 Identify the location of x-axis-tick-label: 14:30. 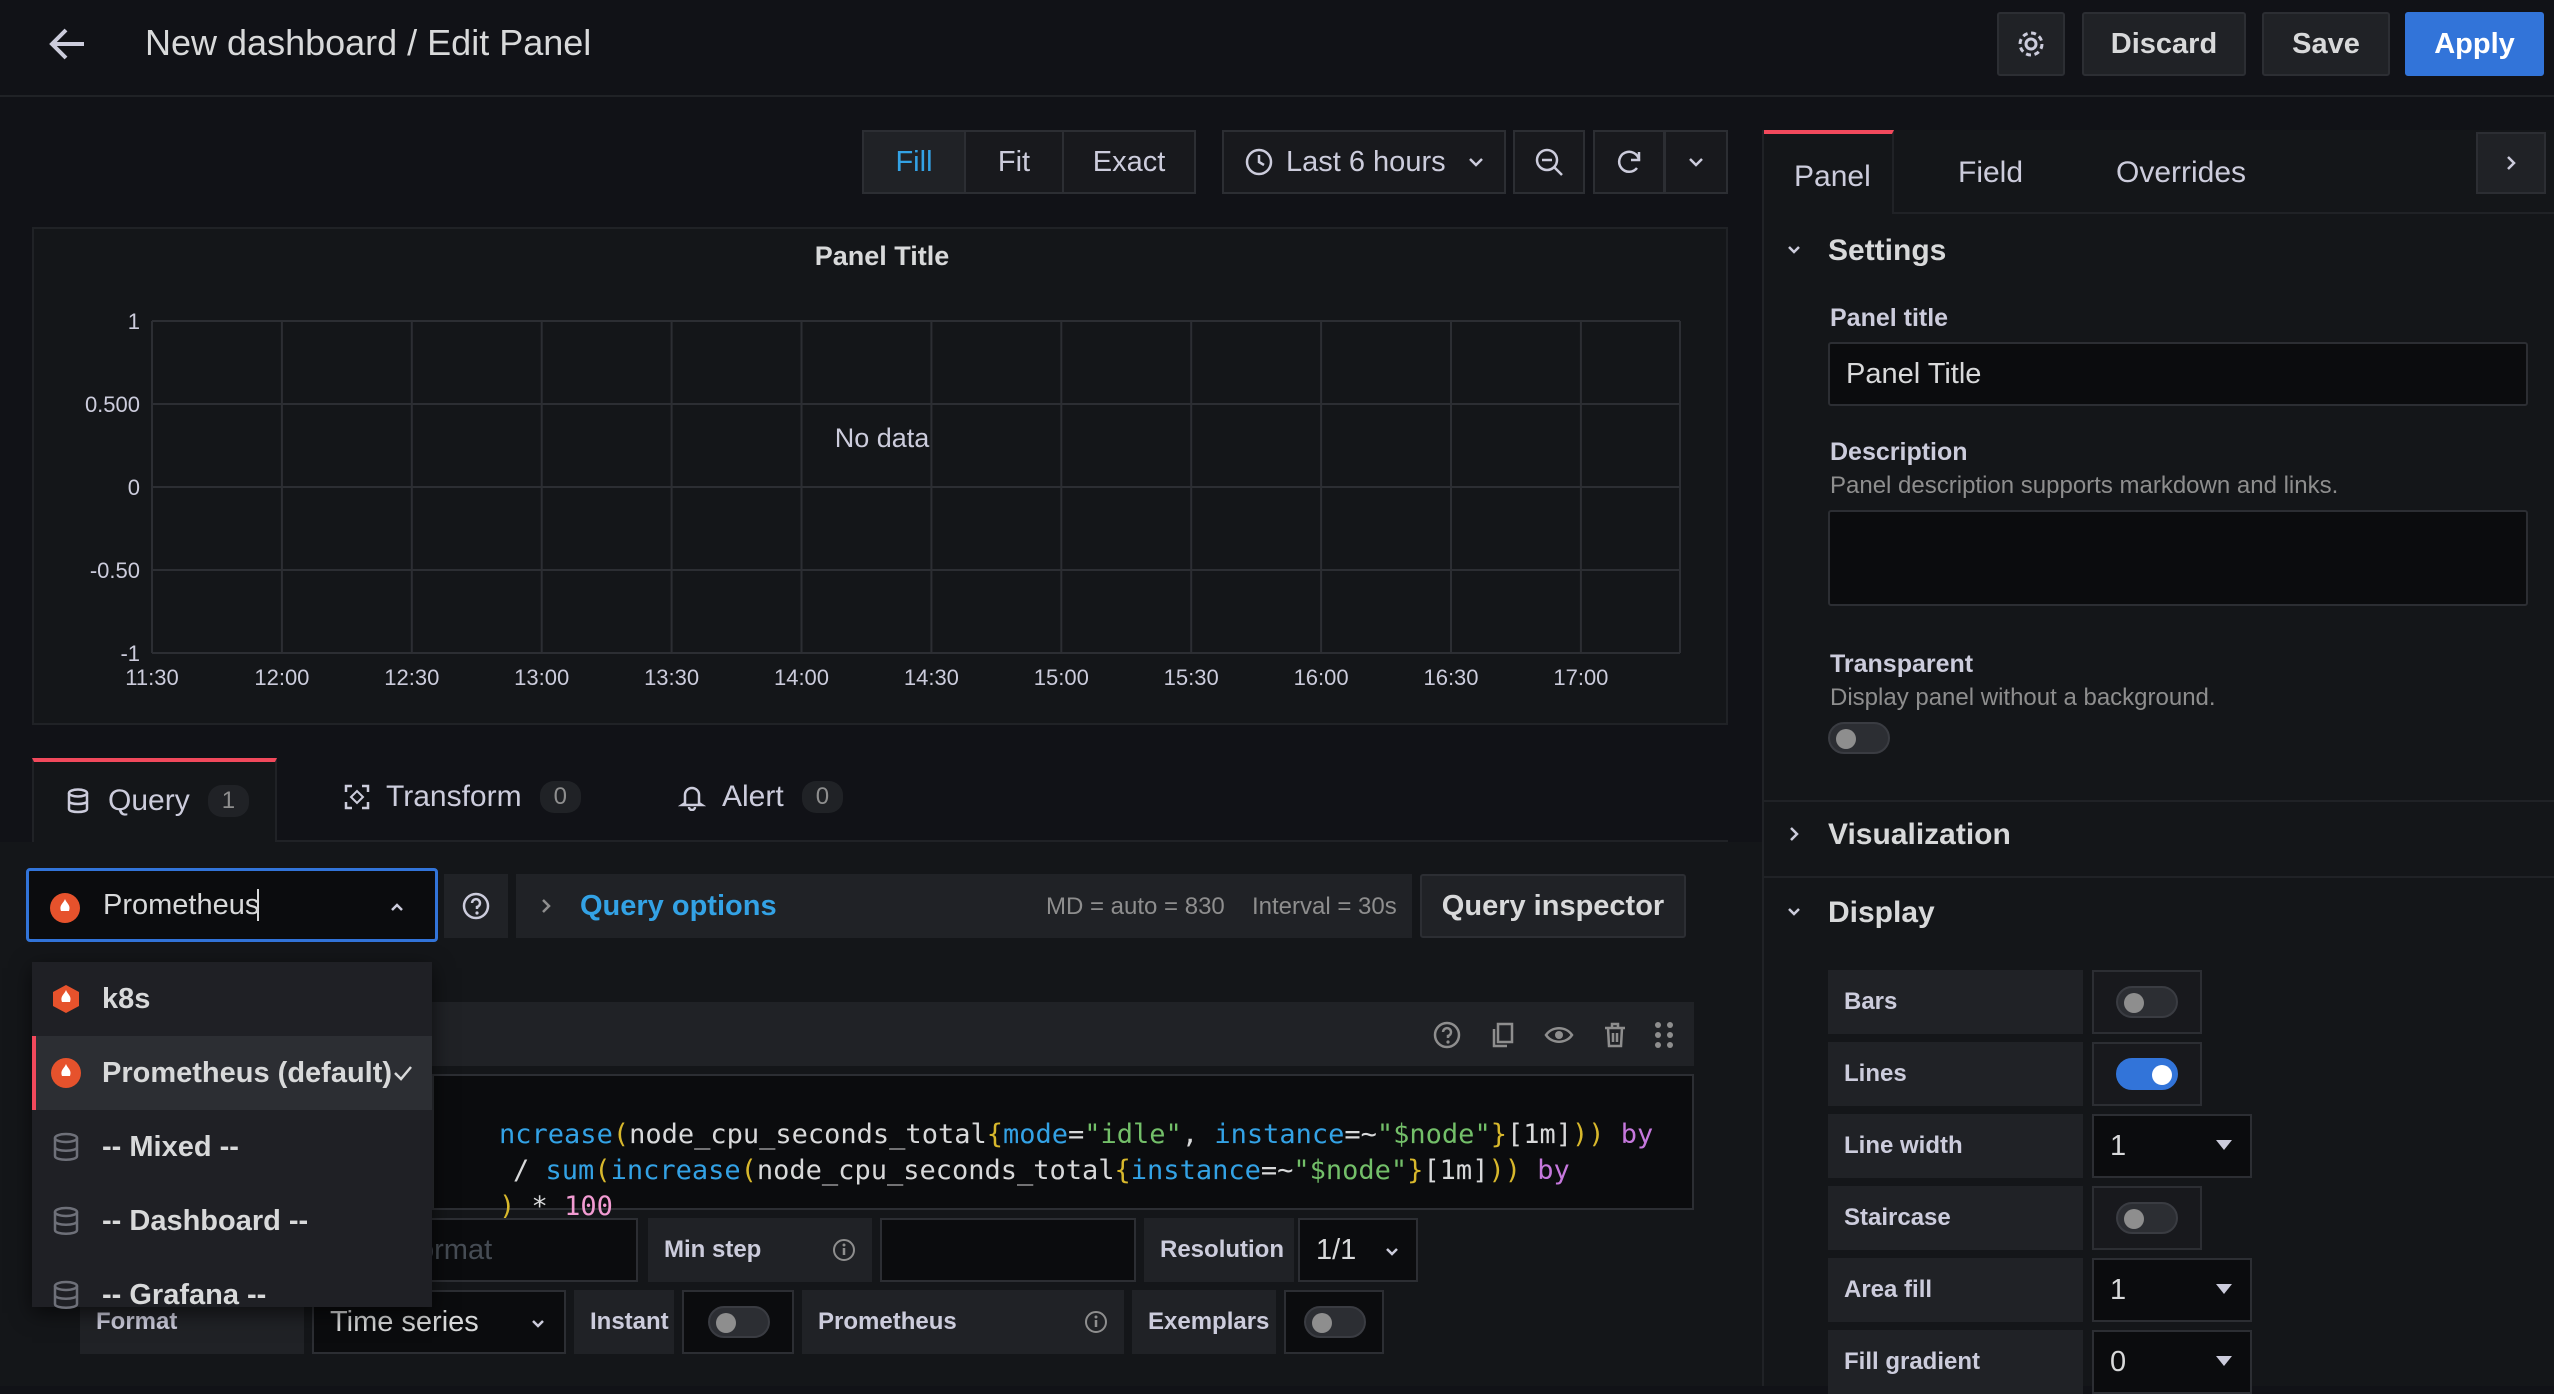
(931, 677).